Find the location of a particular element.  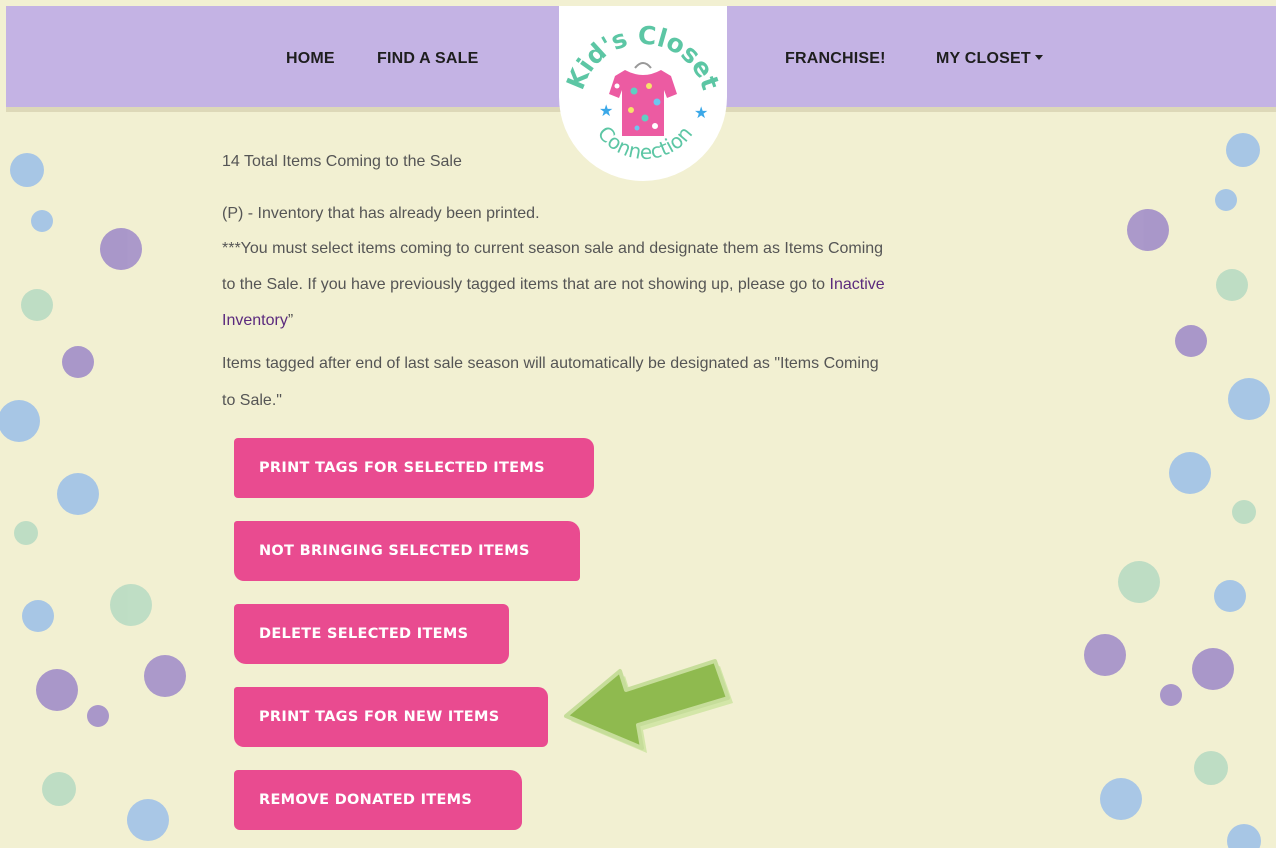

site-logo: Kid's Closet Connection ★ ★ is located at coordinates (643, 93).